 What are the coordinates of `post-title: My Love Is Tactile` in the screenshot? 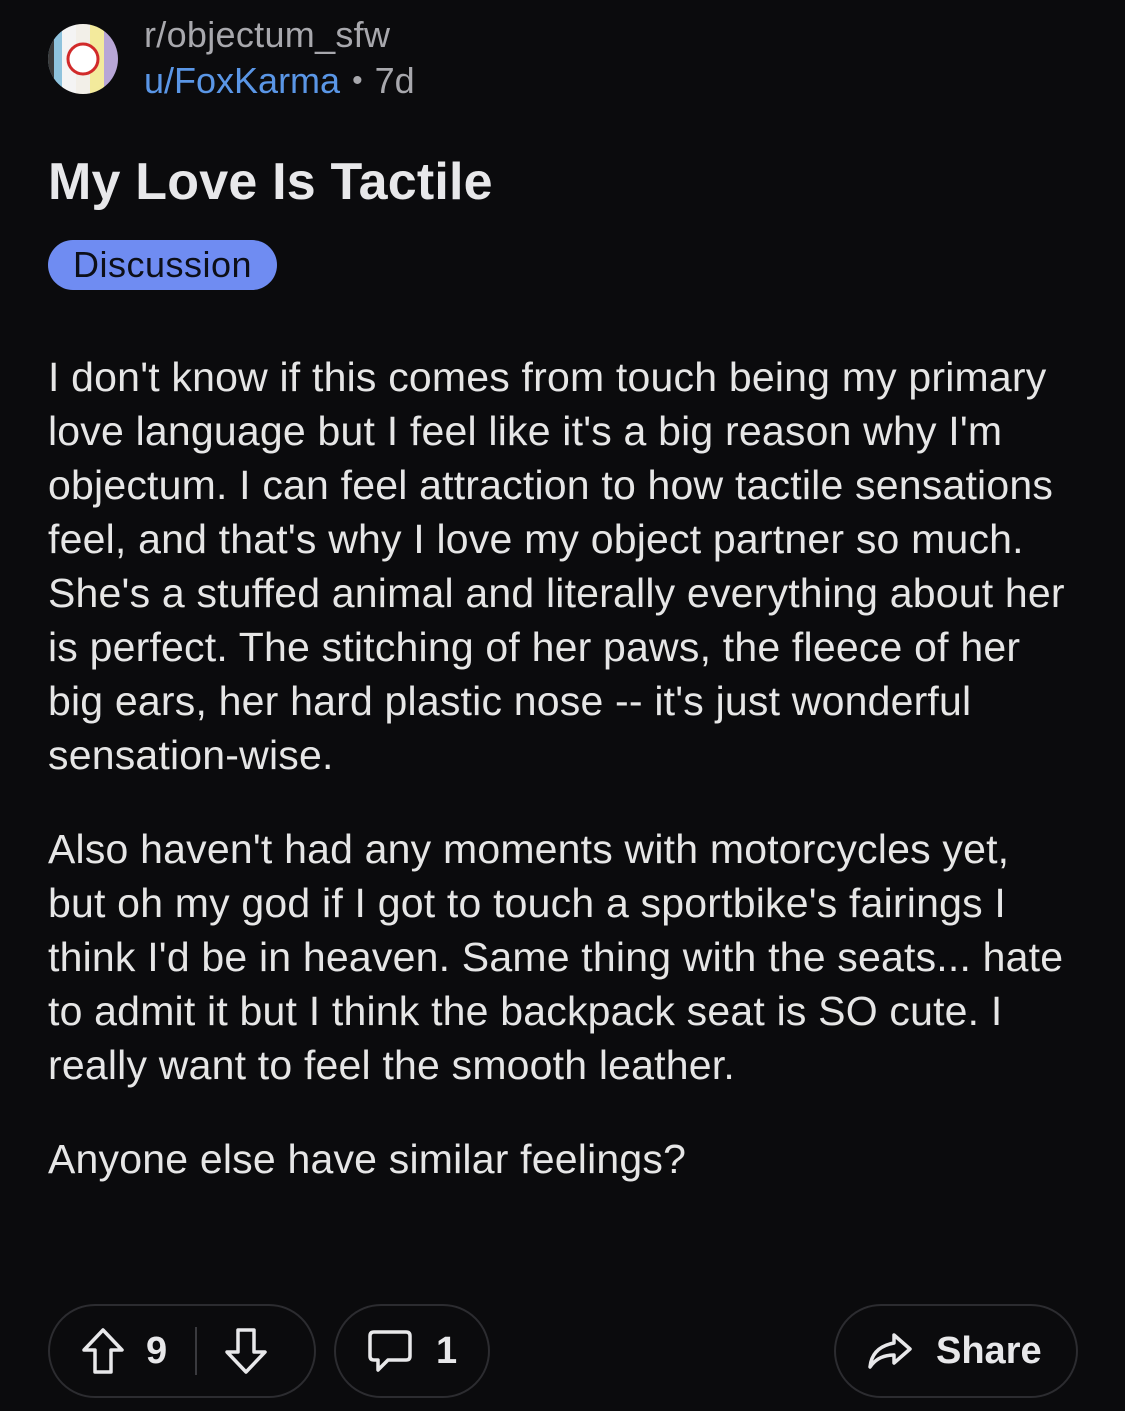 It's located at (270, 182).